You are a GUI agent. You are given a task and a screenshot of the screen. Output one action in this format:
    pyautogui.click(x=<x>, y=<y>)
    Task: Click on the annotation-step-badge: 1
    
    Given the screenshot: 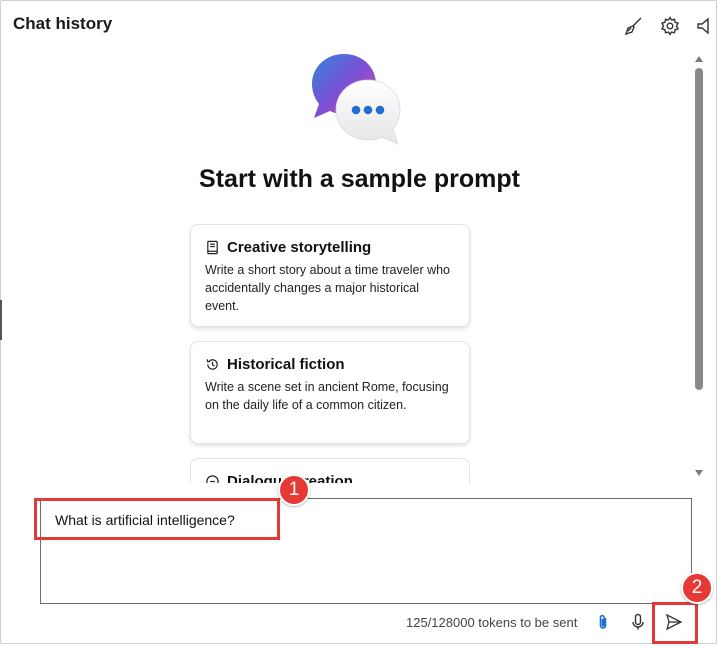 What is the action you would take?
    pyautogui.click(x=294, y=490)
    